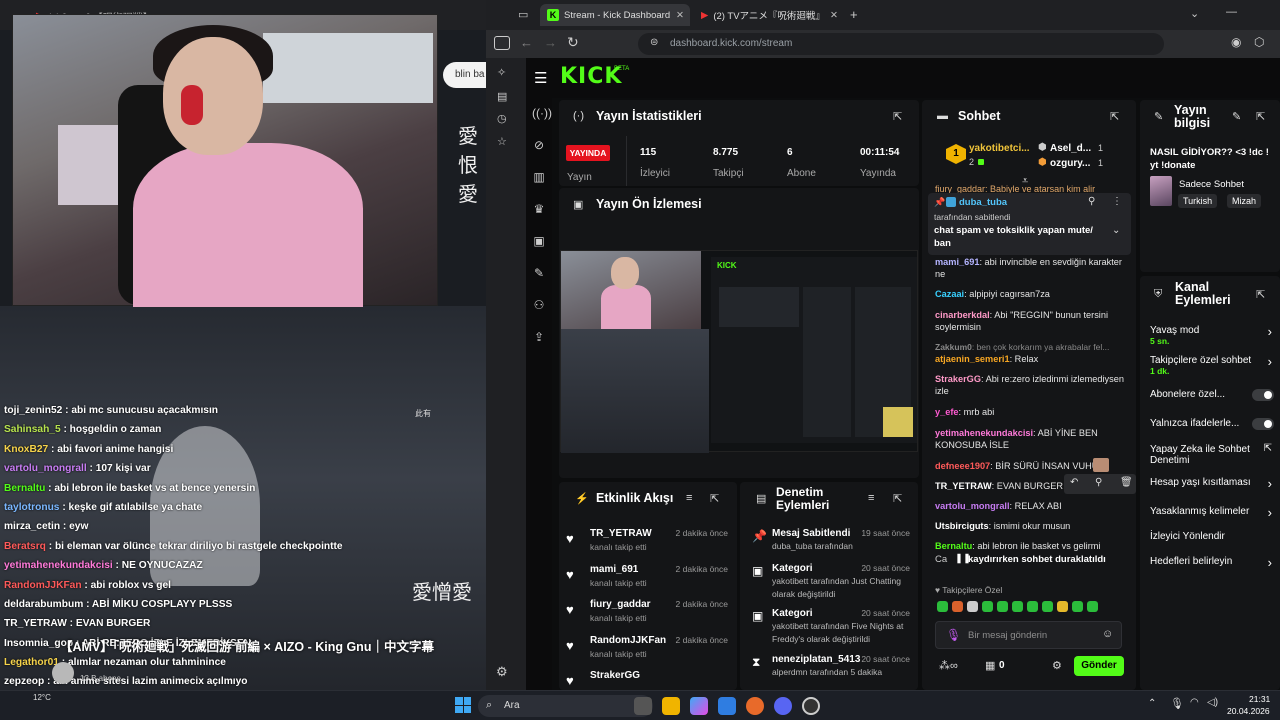  Describe the element at coordinates (502, 118) in the screenshot. I see `rail-history-icon: ◷` at that location.